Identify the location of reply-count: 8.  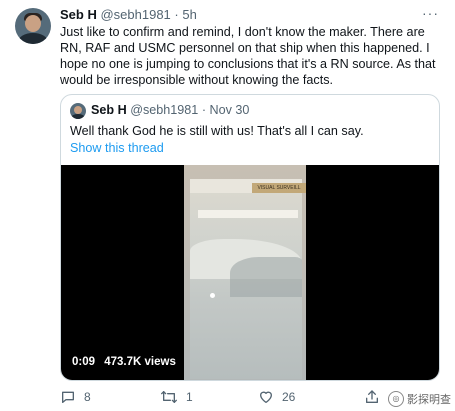
(87, 397).